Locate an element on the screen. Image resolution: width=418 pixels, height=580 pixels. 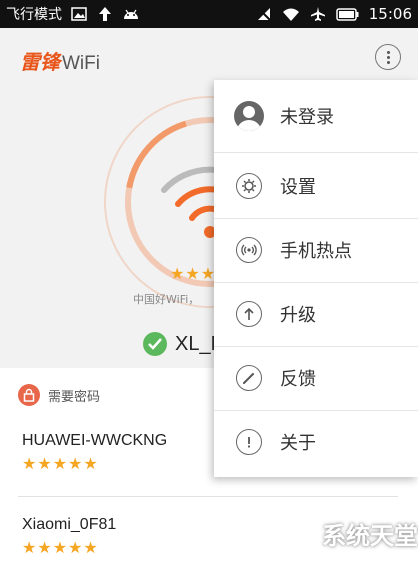
connected-check-icon is located at coordinates (155, 344).